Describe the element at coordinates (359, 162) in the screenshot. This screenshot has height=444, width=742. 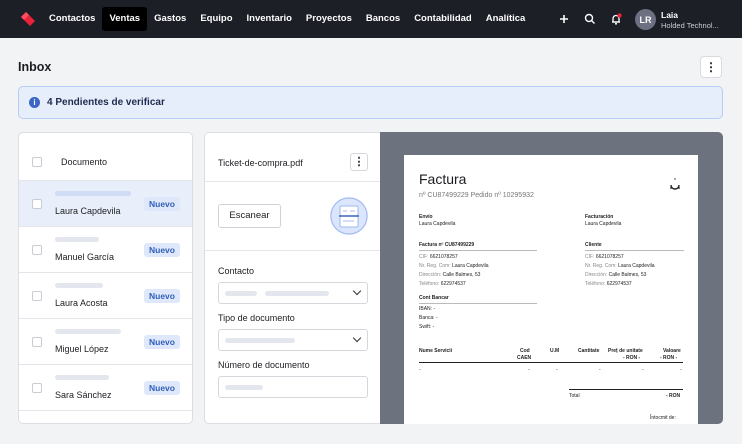
I see `file-options-button: ⋮` at that location.